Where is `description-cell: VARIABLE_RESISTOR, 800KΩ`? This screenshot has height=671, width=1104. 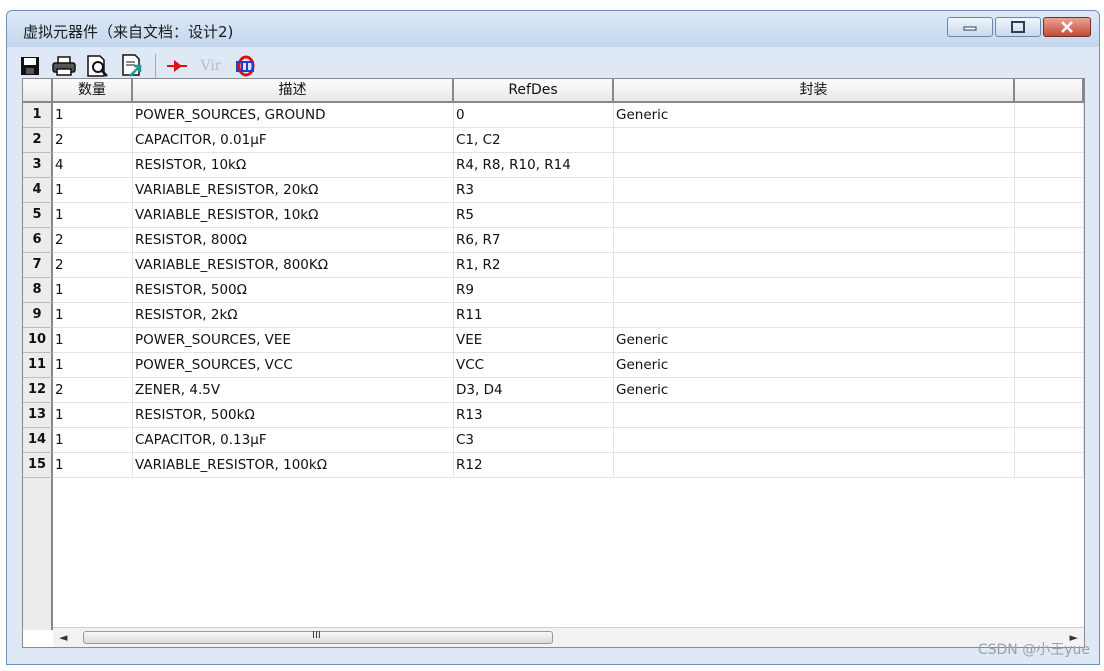
description-cell: VARIABLE_RESISTOR, 800KΩ is located at coordinates (293, 265).